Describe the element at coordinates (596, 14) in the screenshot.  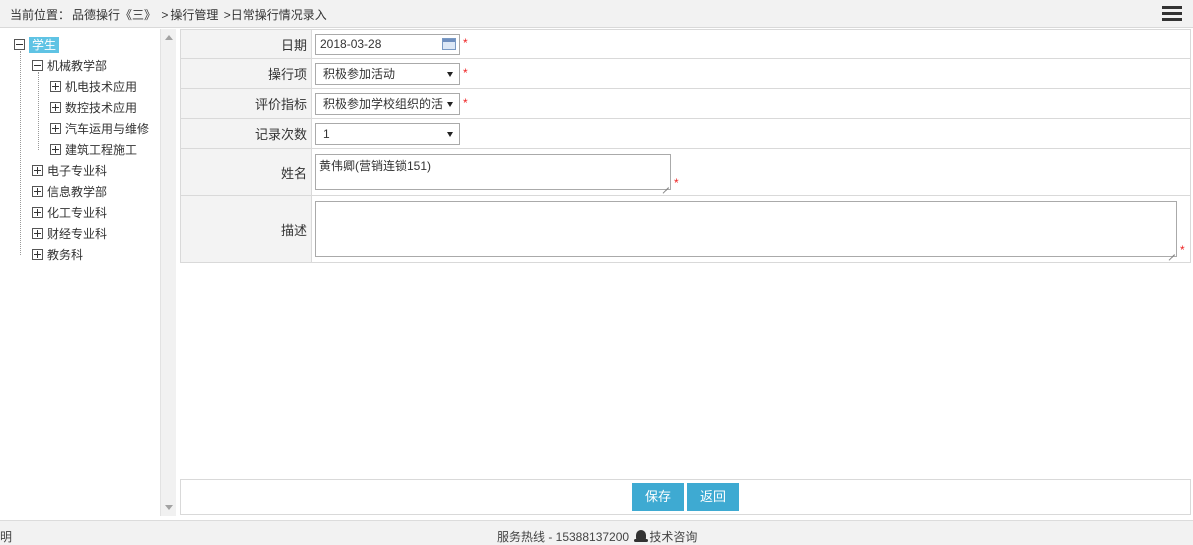
I see `top-bar: 当前位置： 品德操行《三》 > 操行管理 >日常操行情况录入` at that location.